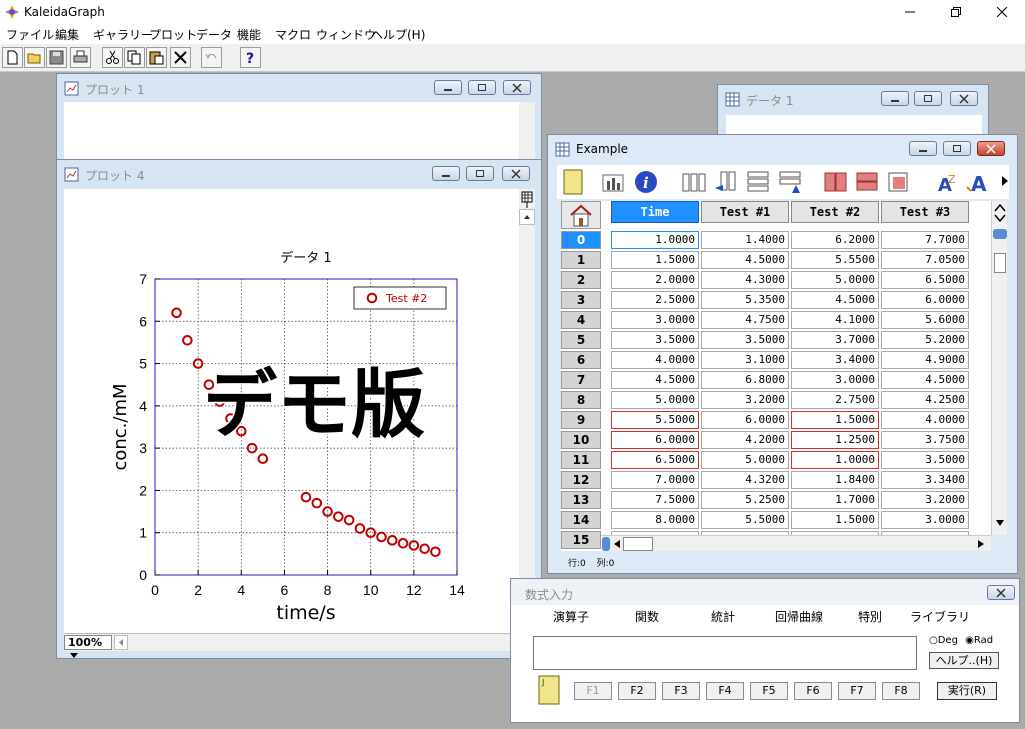 The image size is (1025, 729). What do you see at coordinates (725, 653) in the screenshot?
I see `formula-input` at bounding box center [725, 653].